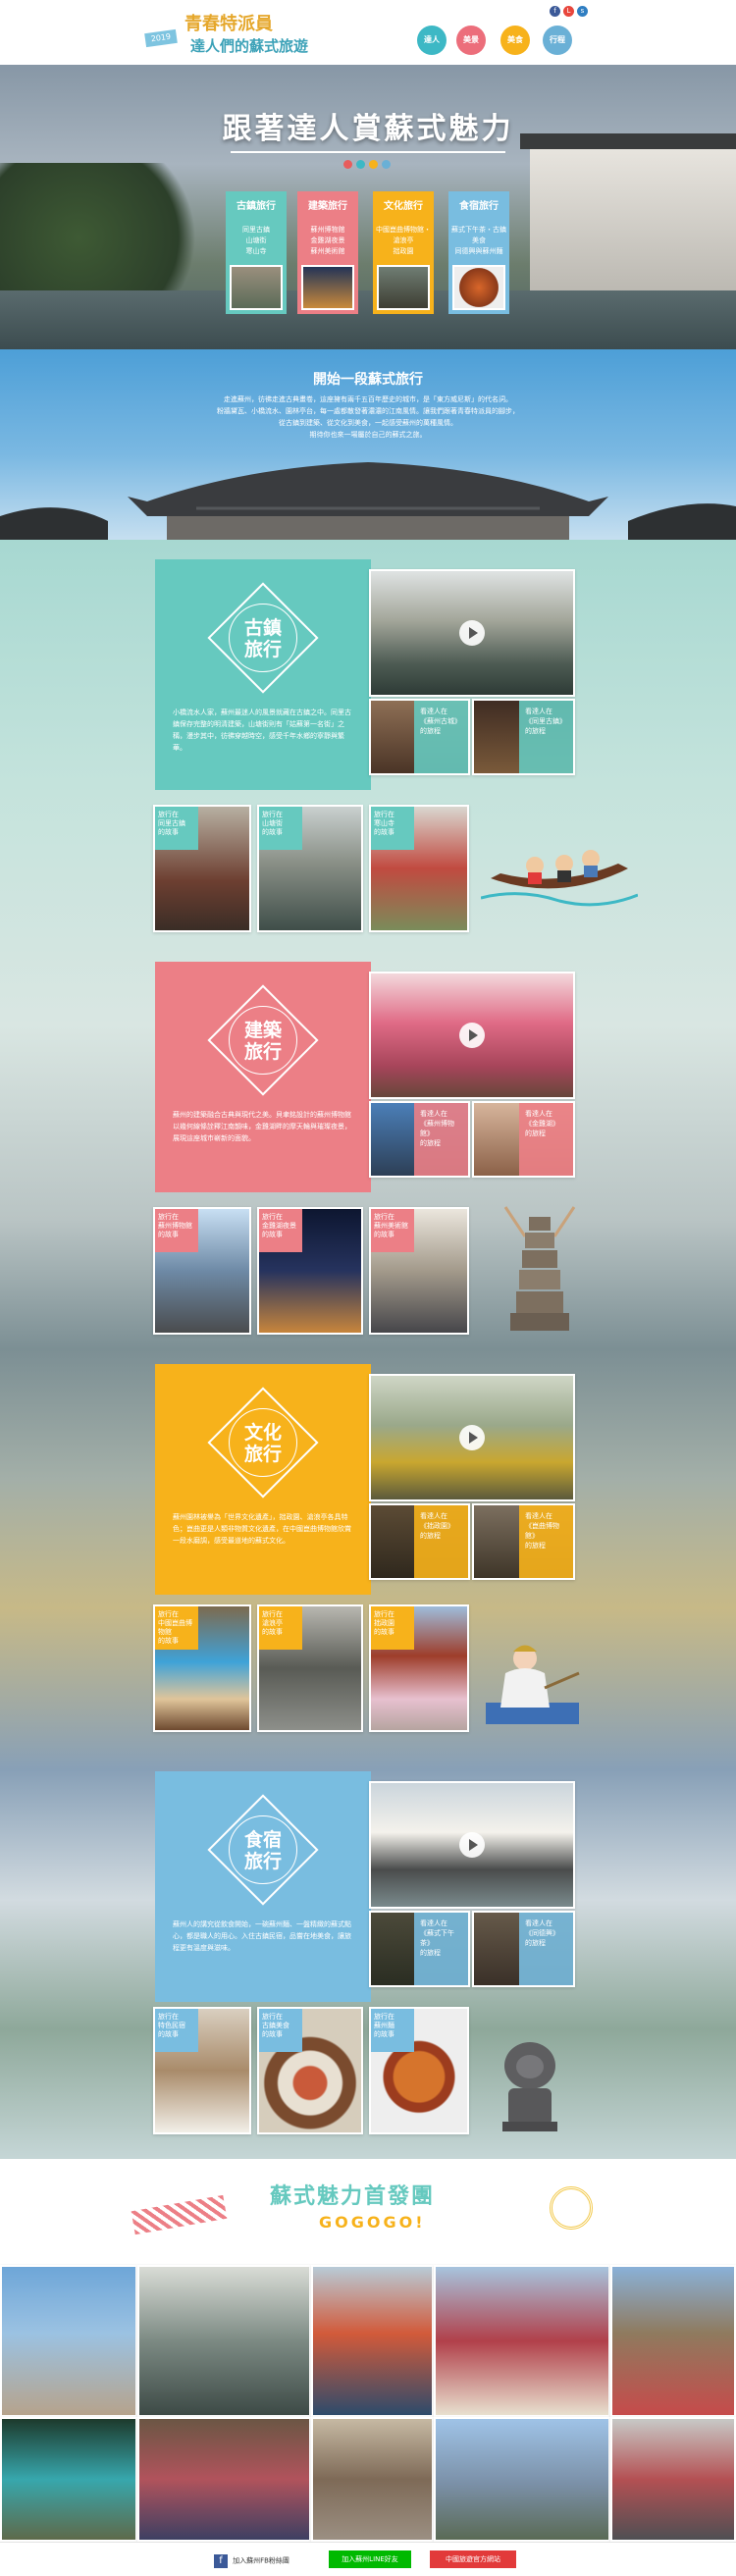 This screenshot has width=736, height=2576. I want to click on hero-card-culture-image, so click(403, 287).